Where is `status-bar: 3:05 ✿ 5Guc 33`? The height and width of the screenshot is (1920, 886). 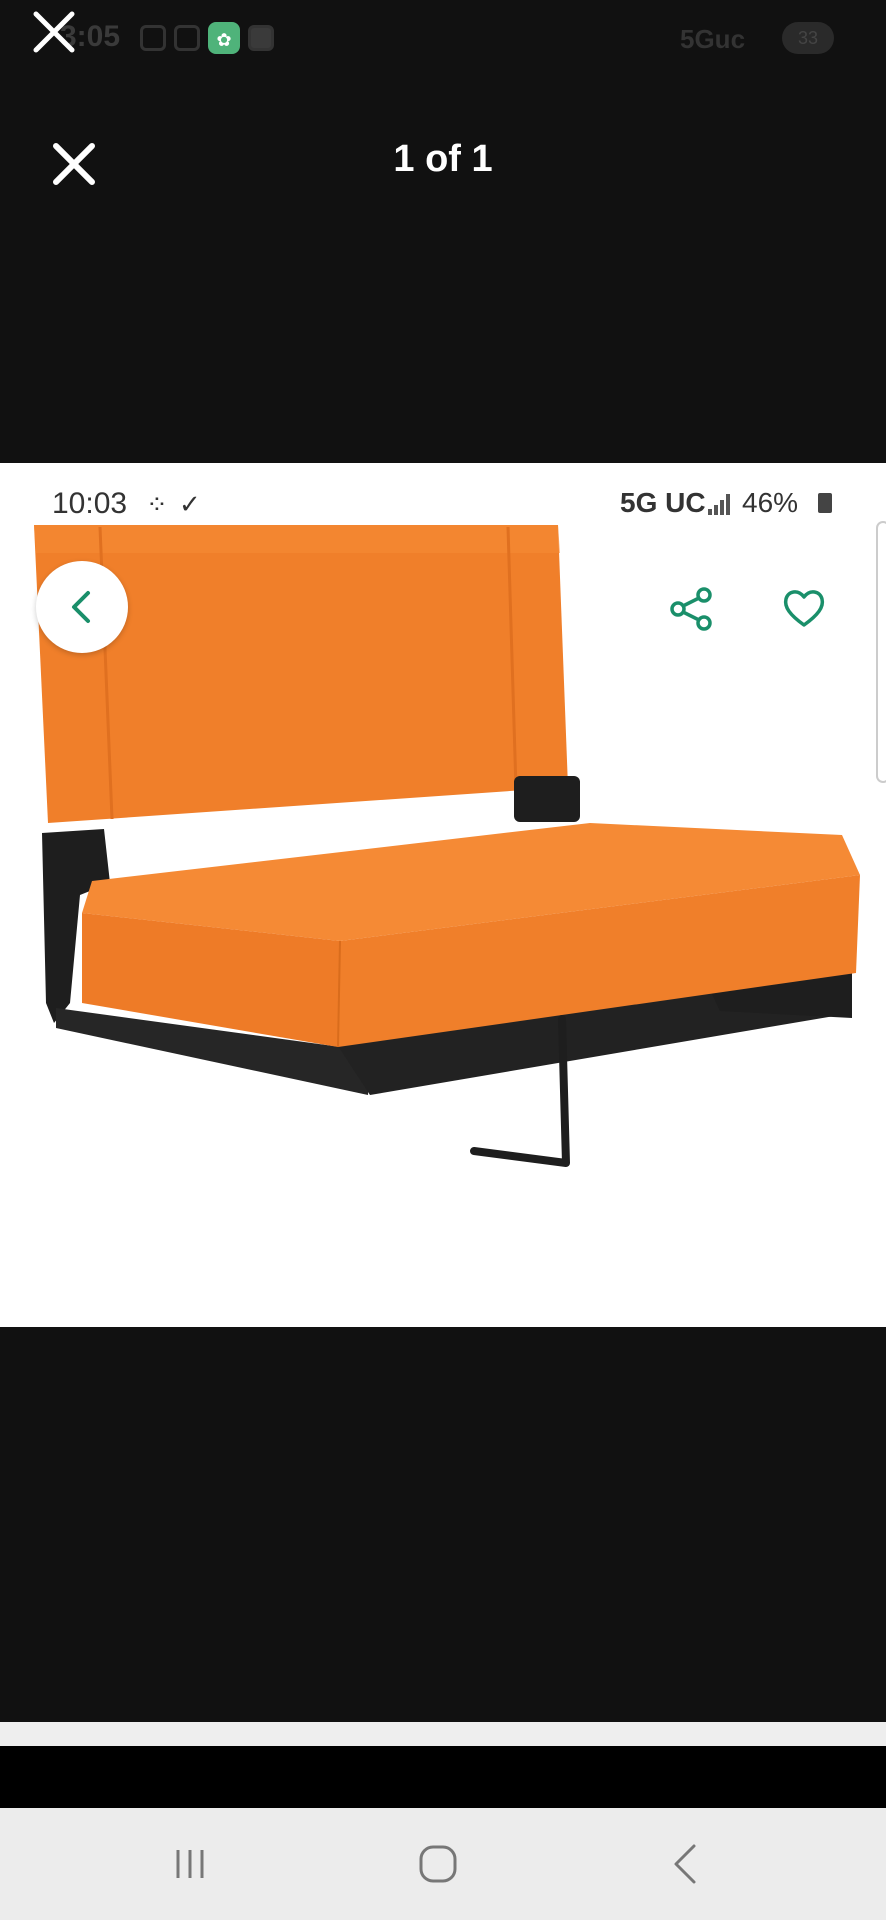 status-bar: 3:05 ✿ 5Guc 33 is located at coordinates (443, 40).